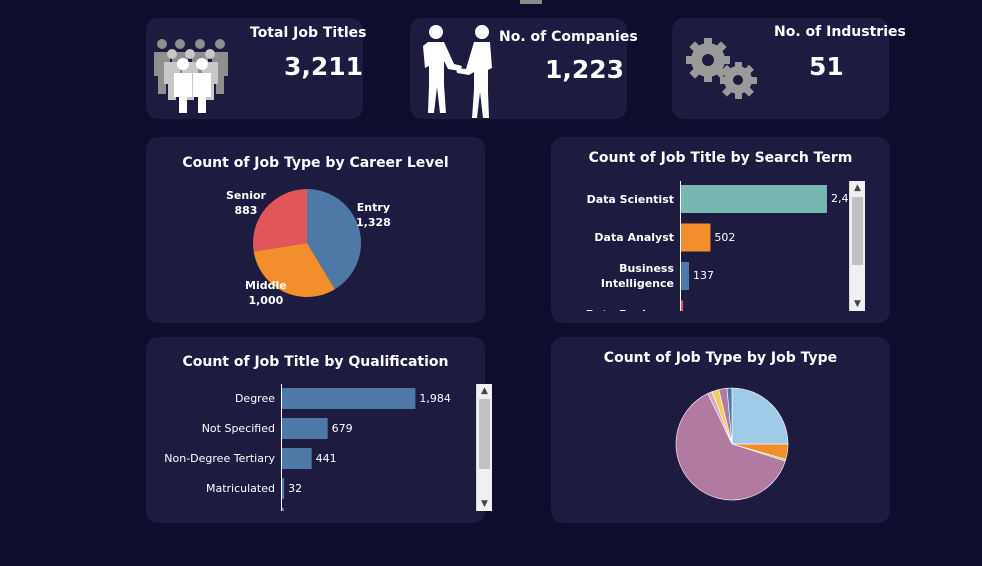  Describe the element at coordinates (308, 33) in the screenshot. I see `kpi-title: Total Job Titles` at that location.